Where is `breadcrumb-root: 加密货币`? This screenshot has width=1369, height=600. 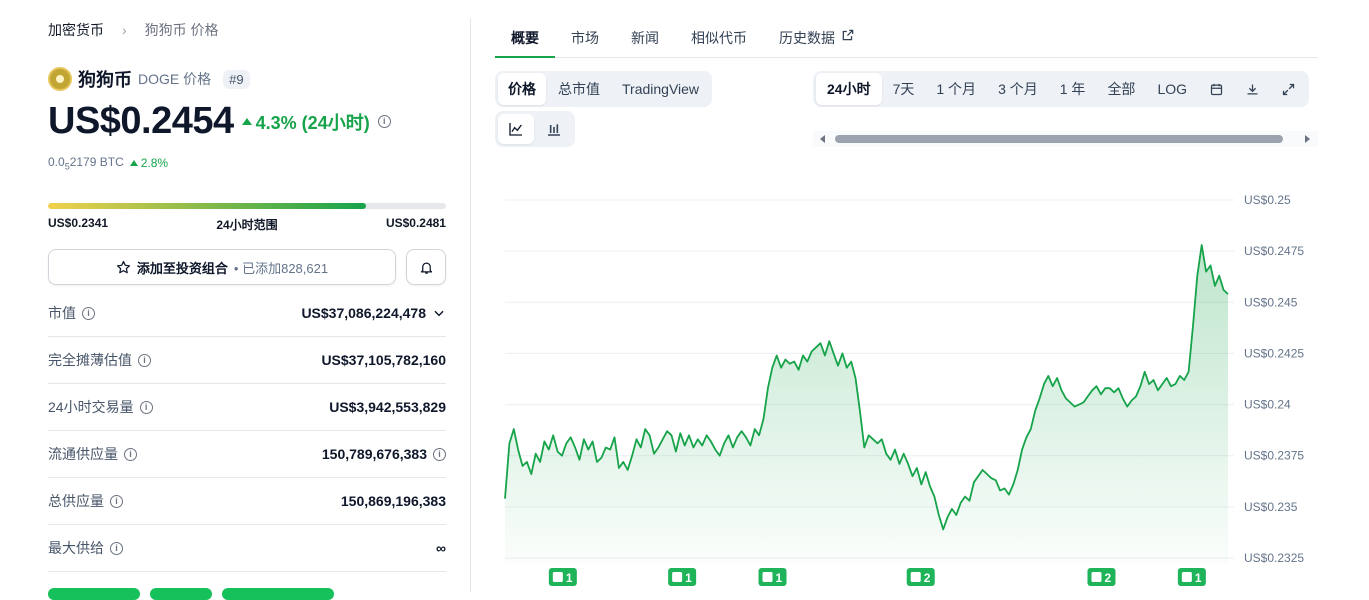 breadcrumb-root: 加密货币 is located at coordinates (76, 30).